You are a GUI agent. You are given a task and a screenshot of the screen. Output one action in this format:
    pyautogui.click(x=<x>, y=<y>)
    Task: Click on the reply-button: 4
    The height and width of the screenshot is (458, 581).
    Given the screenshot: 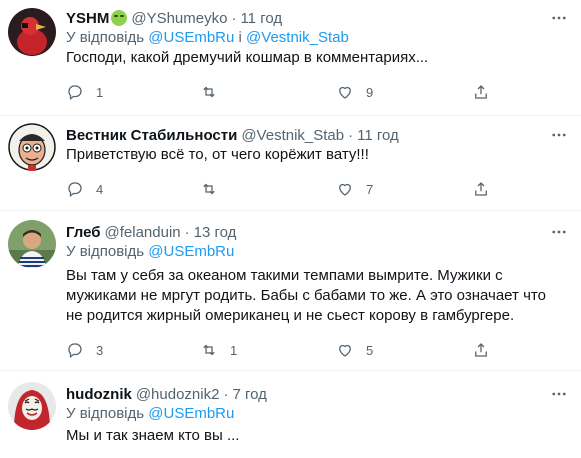 What is the action you would take?
    pyautogui.click(x=84, y=189)
    